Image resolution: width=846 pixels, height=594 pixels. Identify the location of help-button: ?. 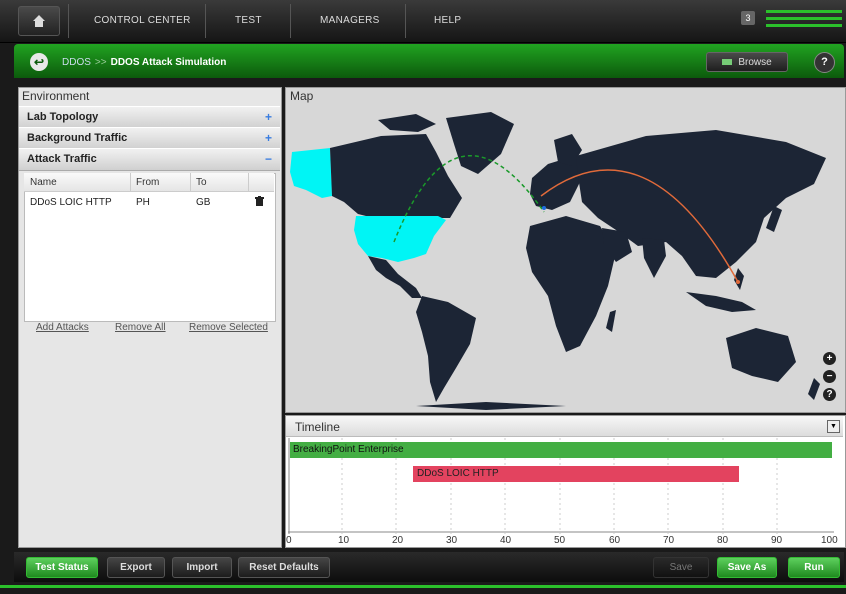
(824, 62).